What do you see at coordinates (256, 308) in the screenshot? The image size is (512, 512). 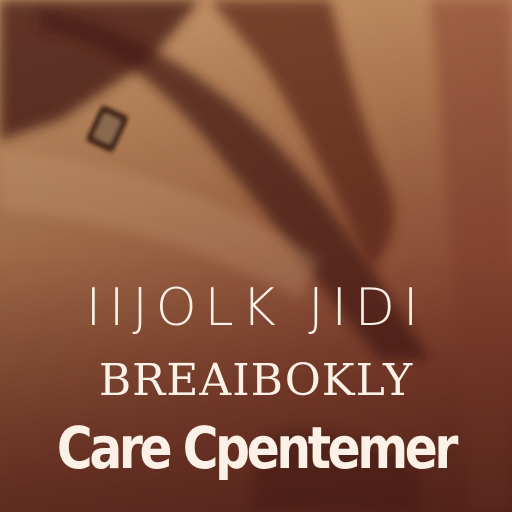 I see `title-line-1: IIJOLK JIDI` at bounding box center [256, 308].